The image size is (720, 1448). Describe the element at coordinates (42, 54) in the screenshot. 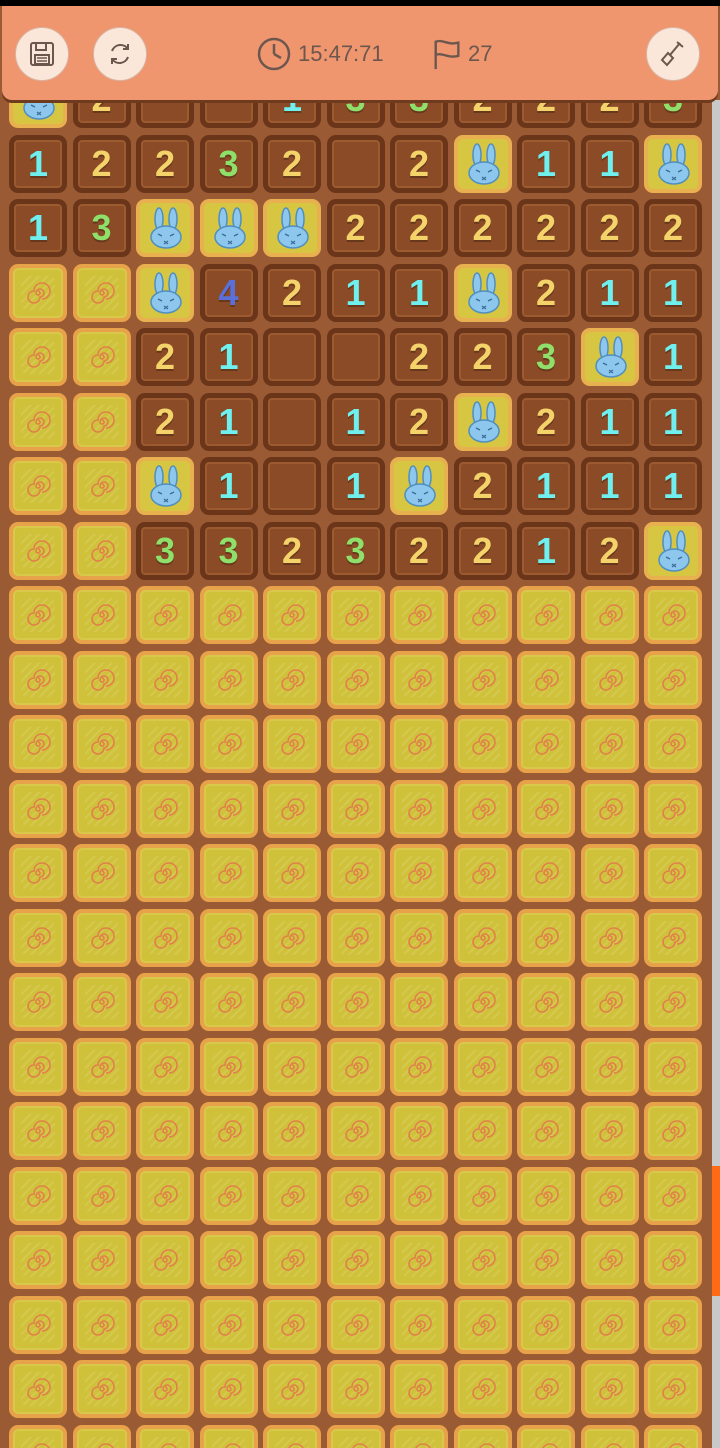

I see `save-button` at that location.